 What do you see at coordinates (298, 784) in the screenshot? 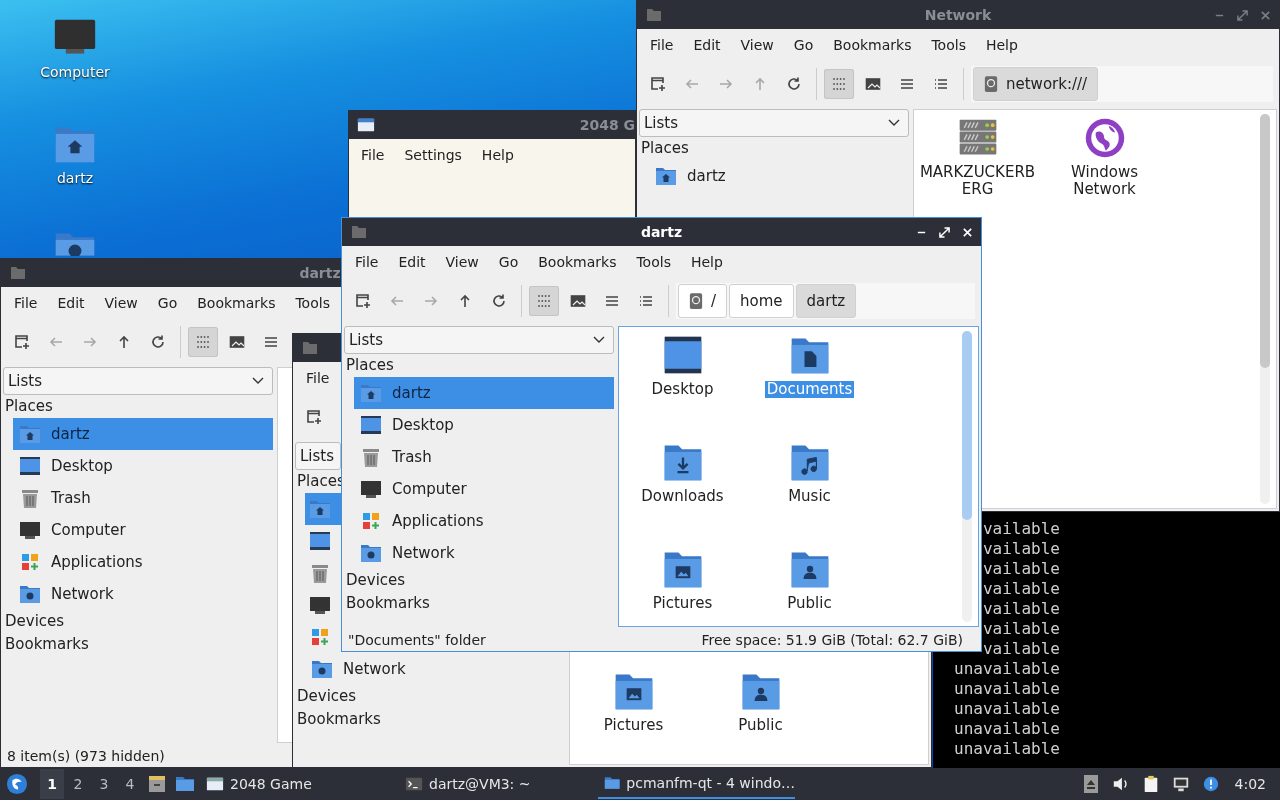
I see `task-button: 2048 Game` at bounding box center [298, 784].